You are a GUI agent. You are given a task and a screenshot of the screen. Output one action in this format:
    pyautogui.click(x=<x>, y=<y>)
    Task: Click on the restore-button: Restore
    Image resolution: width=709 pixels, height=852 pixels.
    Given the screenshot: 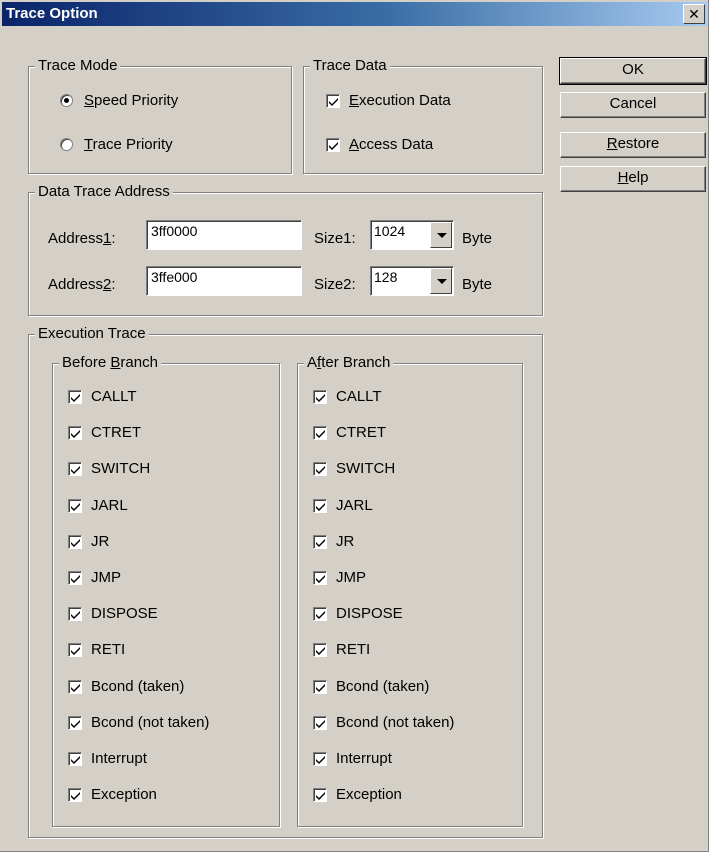 What is the action you would take?
    pyautogui.click(x=633, y=145)
    